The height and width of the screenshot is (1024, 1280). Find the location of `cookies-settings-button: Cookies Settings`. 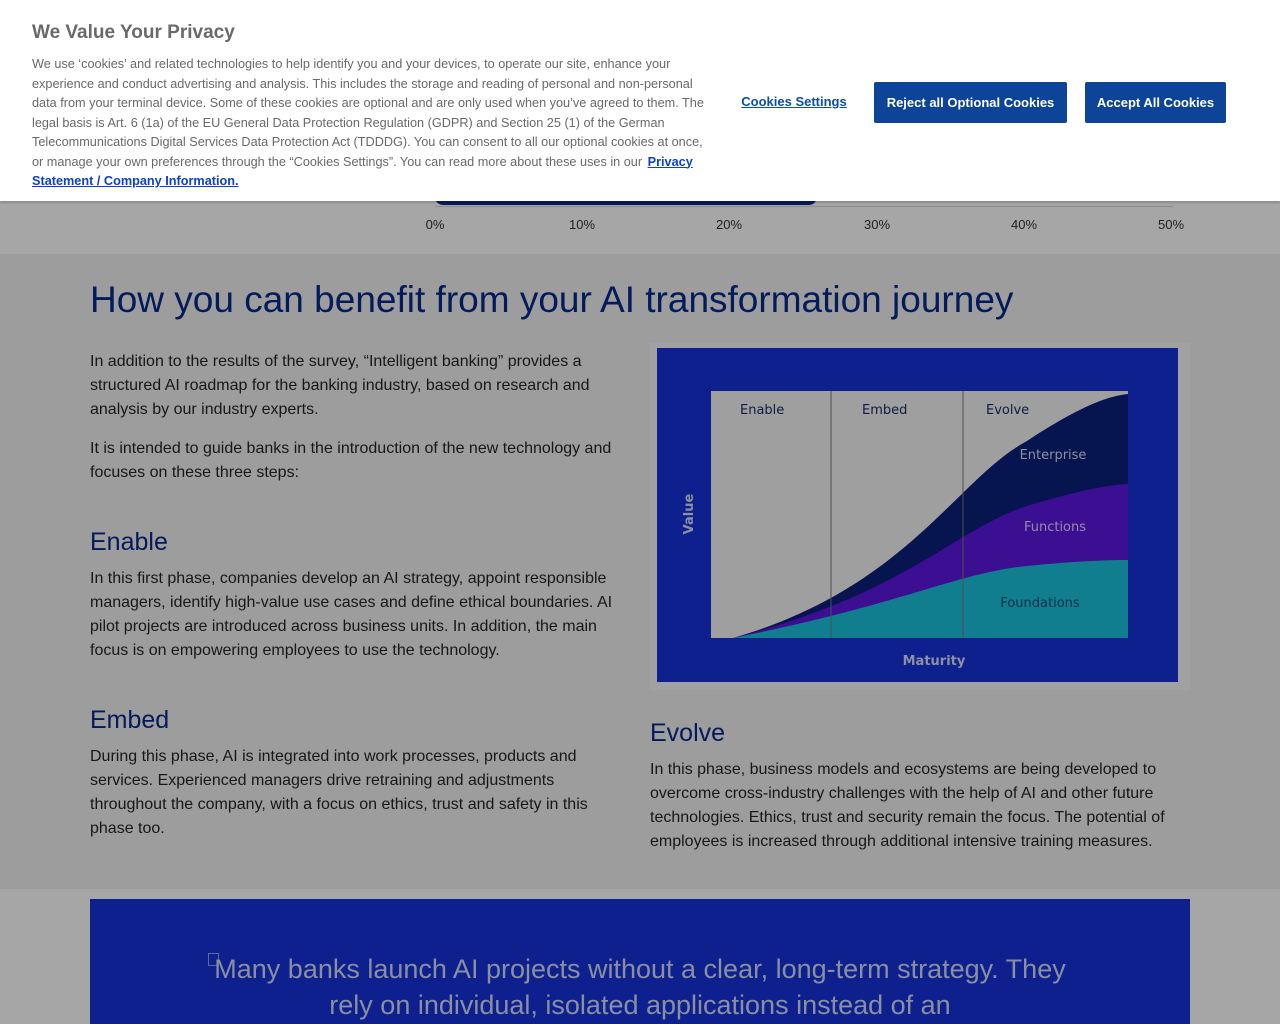

cookies-settings-button: Cookies Settings is located at coordinates (794, 102).